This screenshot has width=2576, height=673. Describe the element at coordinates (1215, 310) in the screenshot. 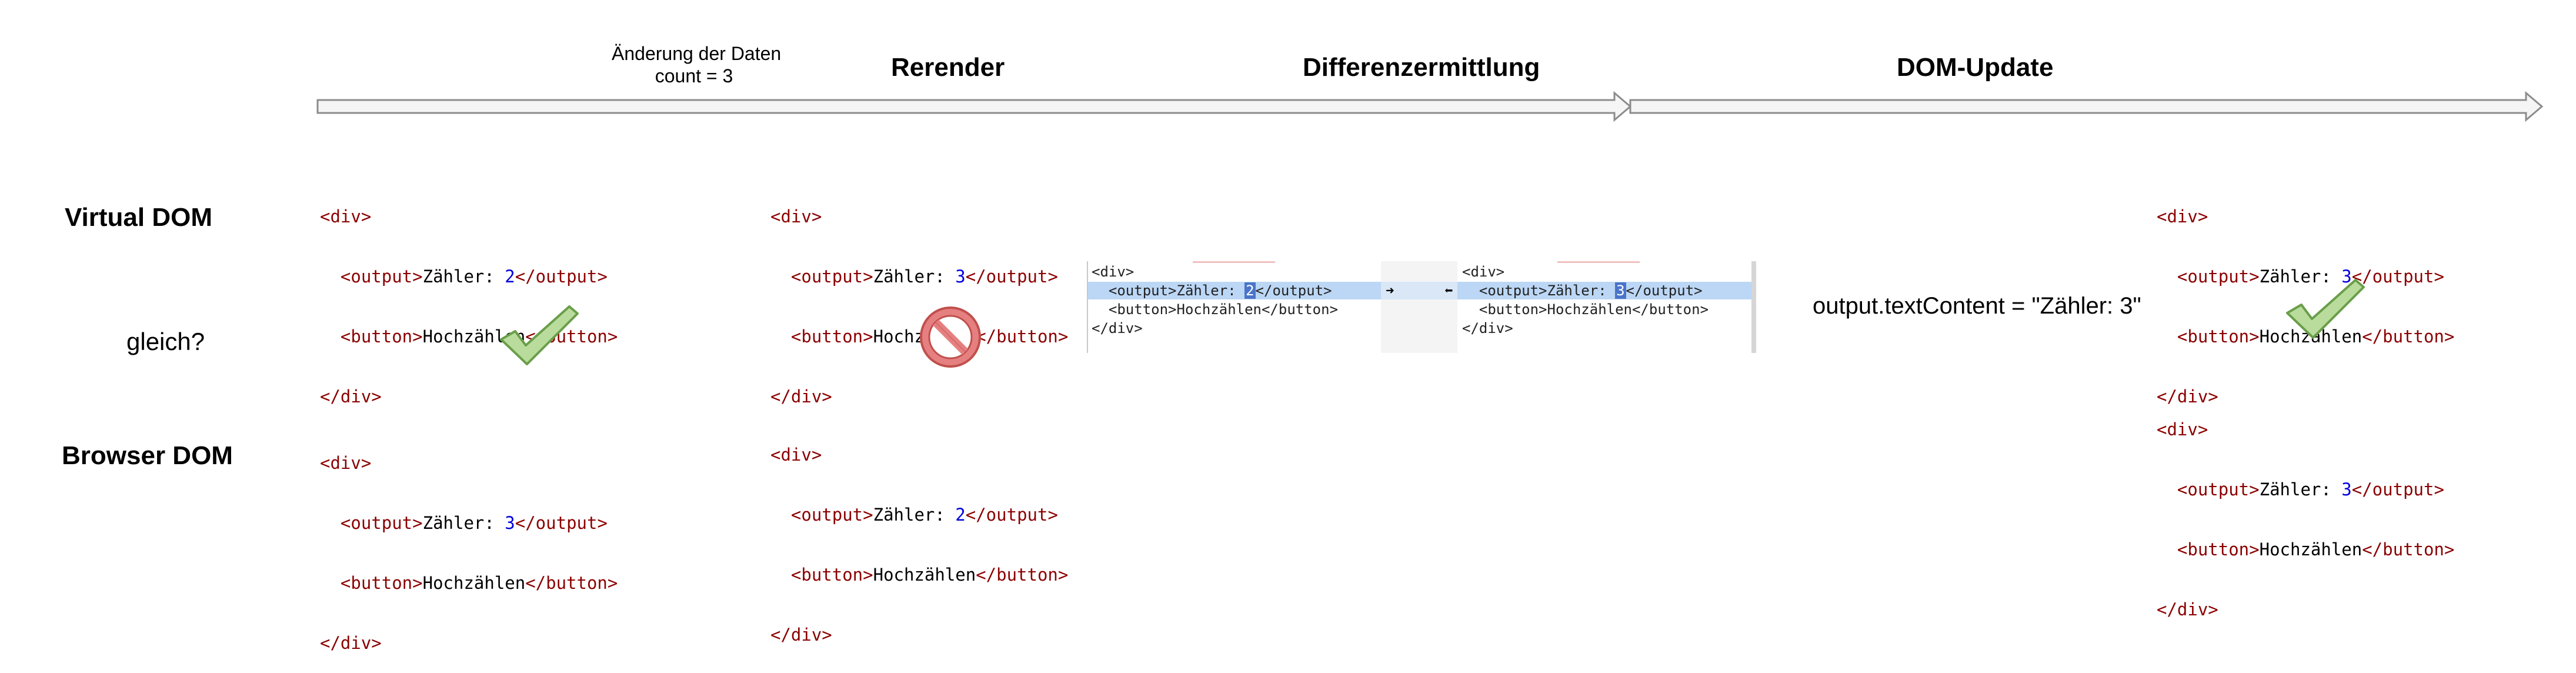

I see `diff-left-line-3: <button>Hochzählen</button>` at that location.